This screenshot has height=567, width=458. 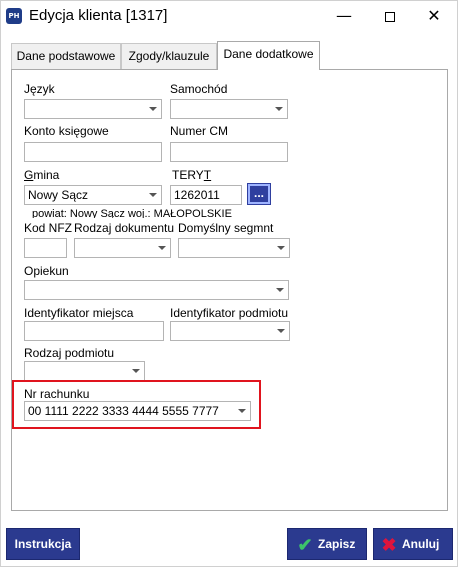 What do you see at coordinates (94, 331) in the screenshot?
I see `identyfikator-miejsca-input` at bounding box center [94, 331].